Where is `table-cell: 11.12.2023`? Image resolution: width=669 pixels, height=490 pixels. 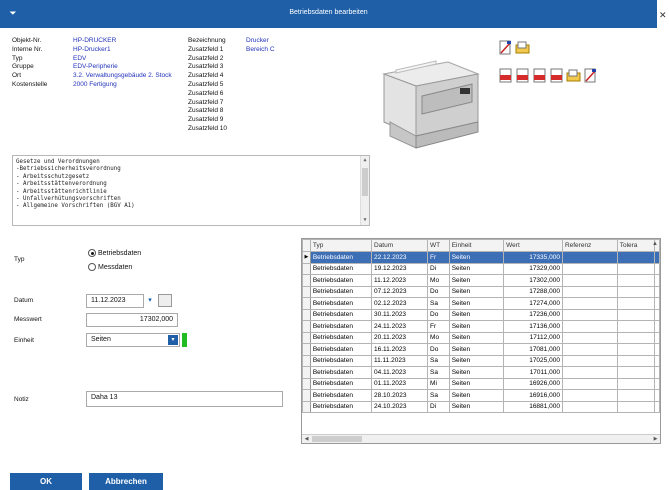 table-cell: 11.12.2023 is located at coordinates (399, 280).